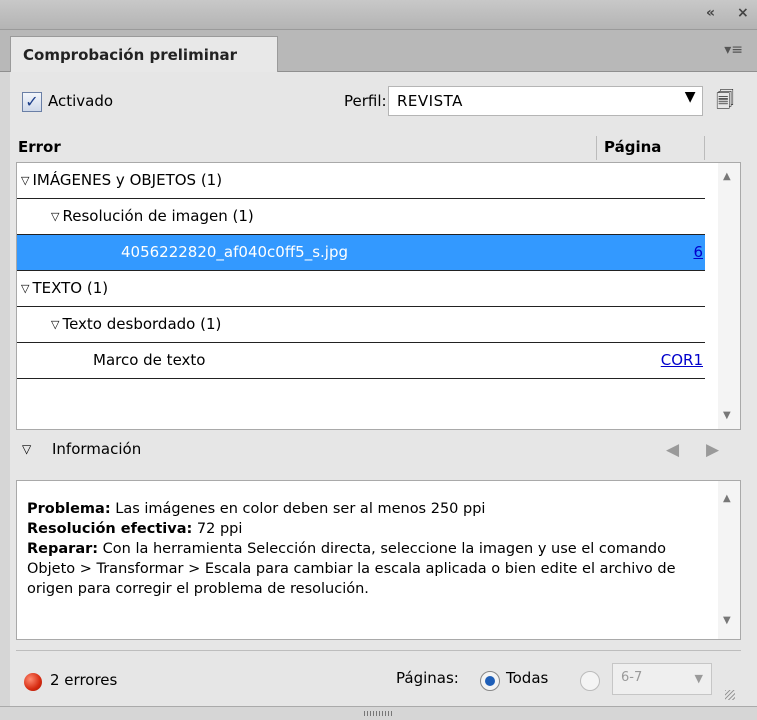 This screenshot has width=757, height=720. Describe the element at coordinates (672, 450) in the screenshot. I see `previous-arrow-icon: ◀` at that location.